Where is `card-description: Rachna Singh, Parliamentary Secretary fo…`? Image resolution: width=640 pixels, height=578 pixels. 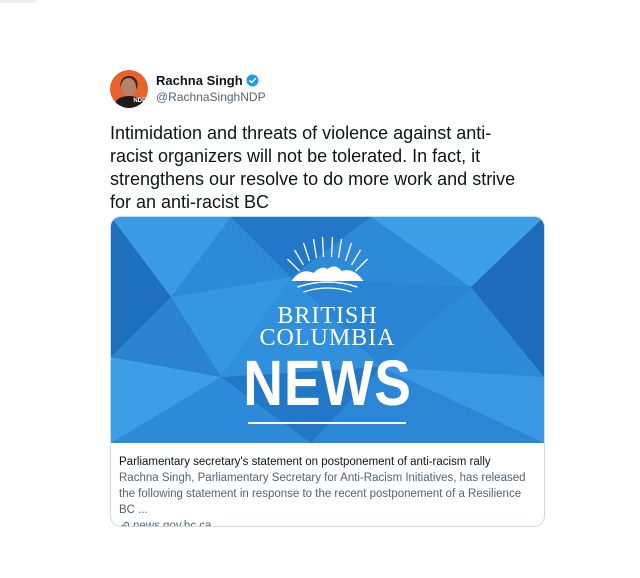
card-description: Rachna Singh, Parliamentary Secretary fo… is located at coordinates (322, 494).